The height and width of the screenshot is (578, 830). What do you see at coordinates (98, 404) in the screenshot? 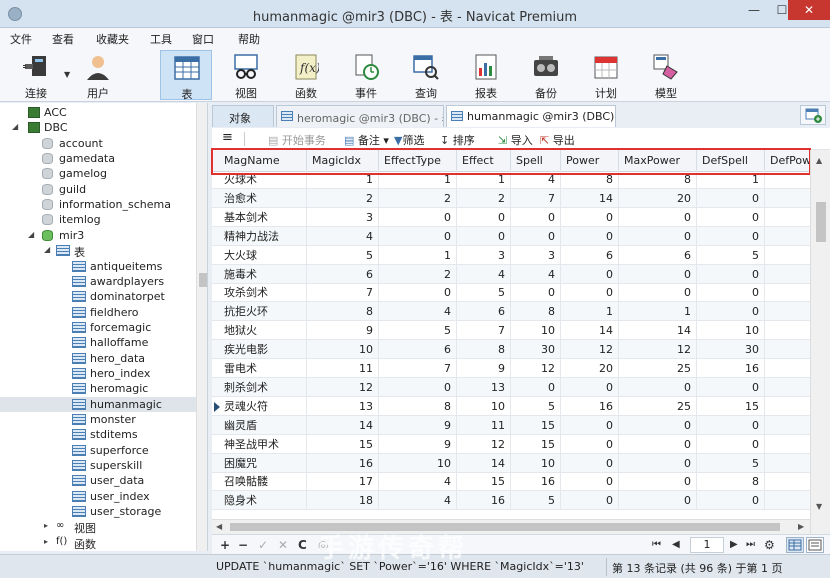
I see `tree-table-humanmagic: humanmagic` at bounding box center [98, 404].